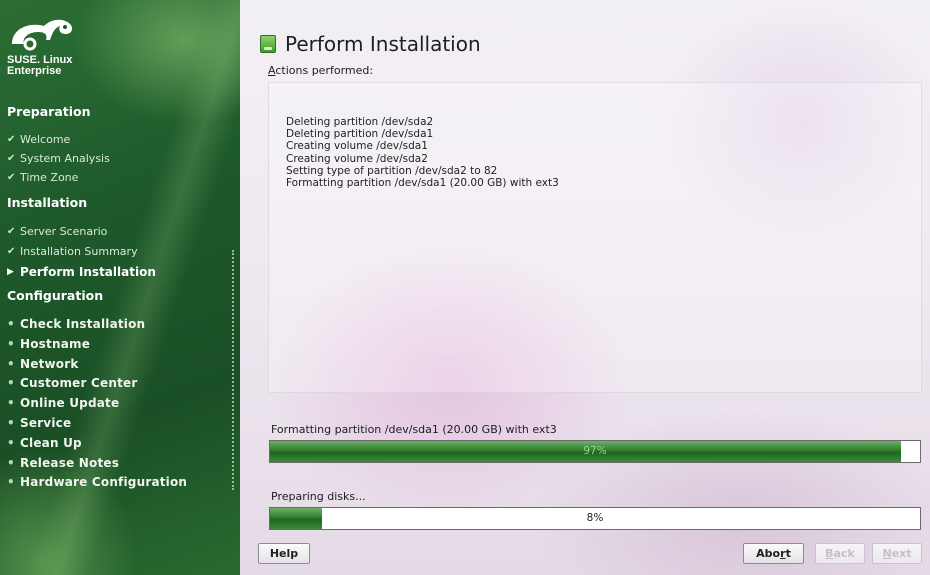  I want to click on sidebar-step-installation-summary: ✔ Installation Summary, so click(72, 252).